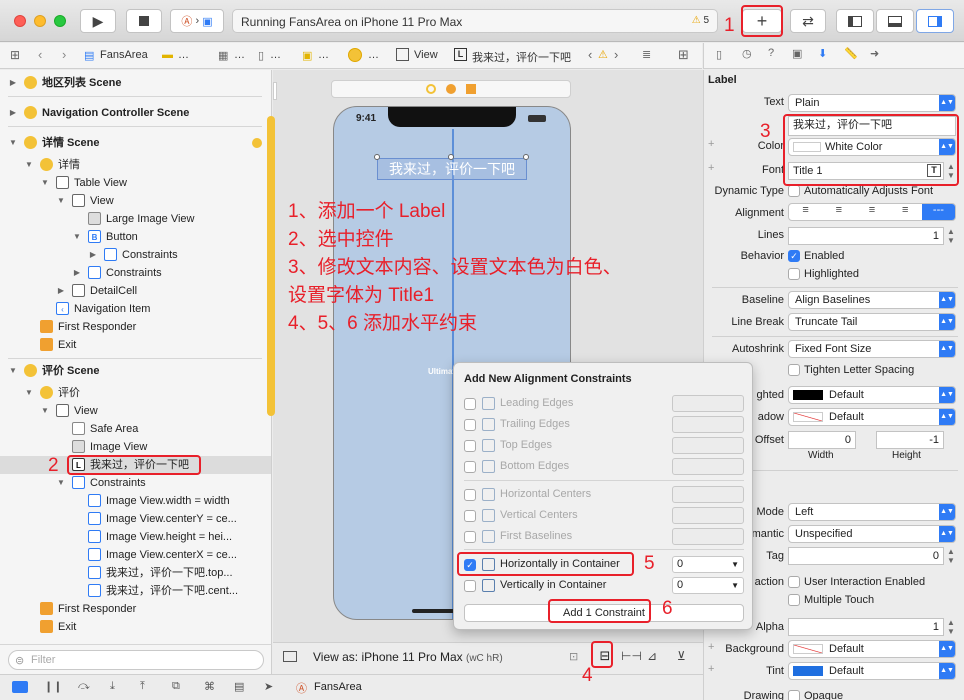 The width and height of the screenshot is (964, 700). What do you see at coordinates (431, 89) in the screenshot?
I see `view-controller-icon` at bounding box center [431, 89].